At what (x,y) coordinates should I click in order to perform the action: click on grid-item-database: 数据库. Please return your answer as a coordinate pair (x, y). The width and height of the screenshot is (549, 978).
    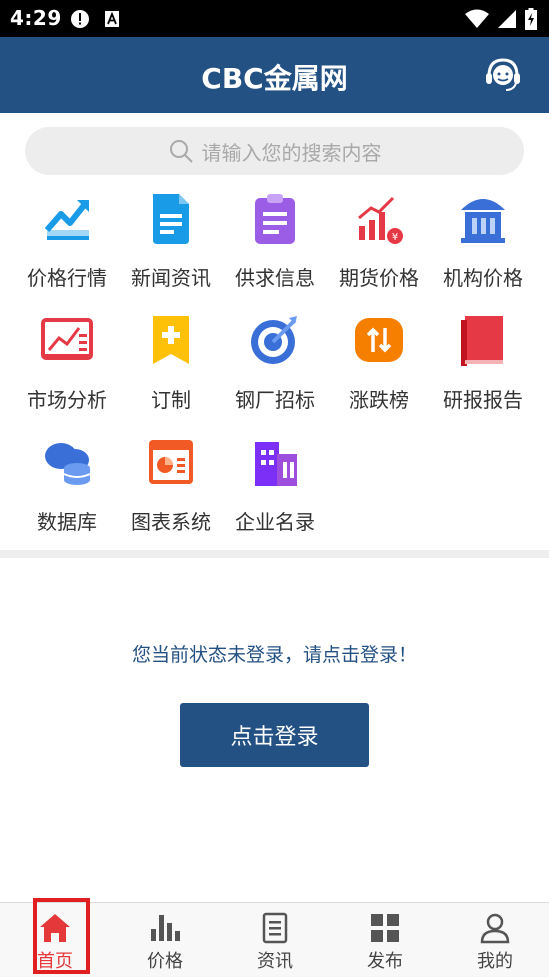
    Looking at the image, I should click on (67, 484).